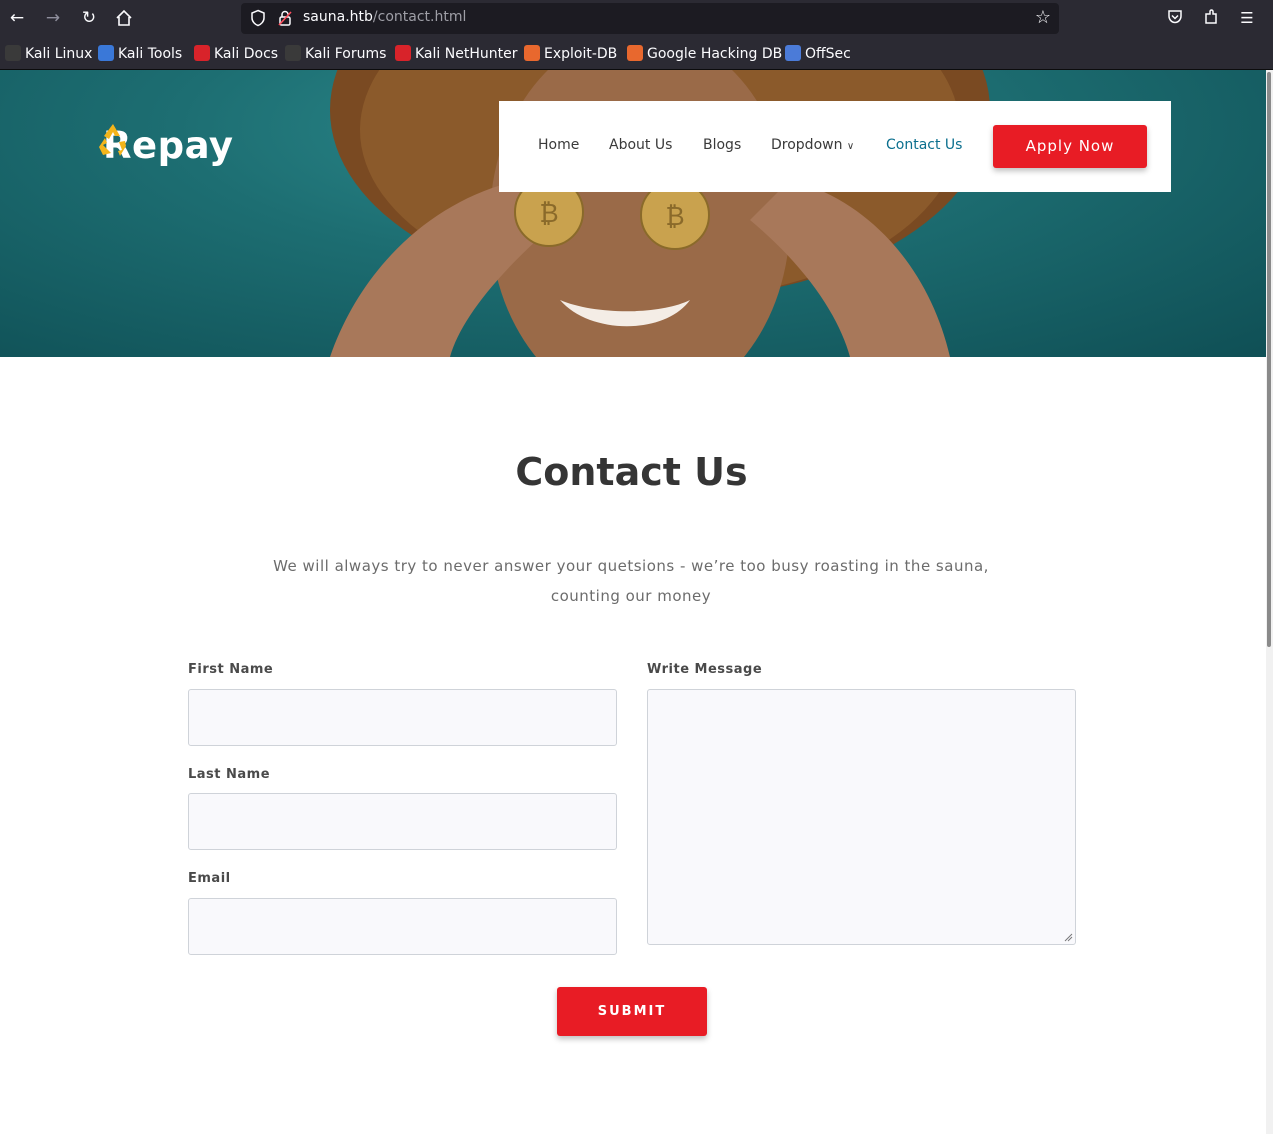 Image resolution: width=1273 pixels, height=1134 pixels. I want to click on kali-dragon-icon, so click(13, 53).